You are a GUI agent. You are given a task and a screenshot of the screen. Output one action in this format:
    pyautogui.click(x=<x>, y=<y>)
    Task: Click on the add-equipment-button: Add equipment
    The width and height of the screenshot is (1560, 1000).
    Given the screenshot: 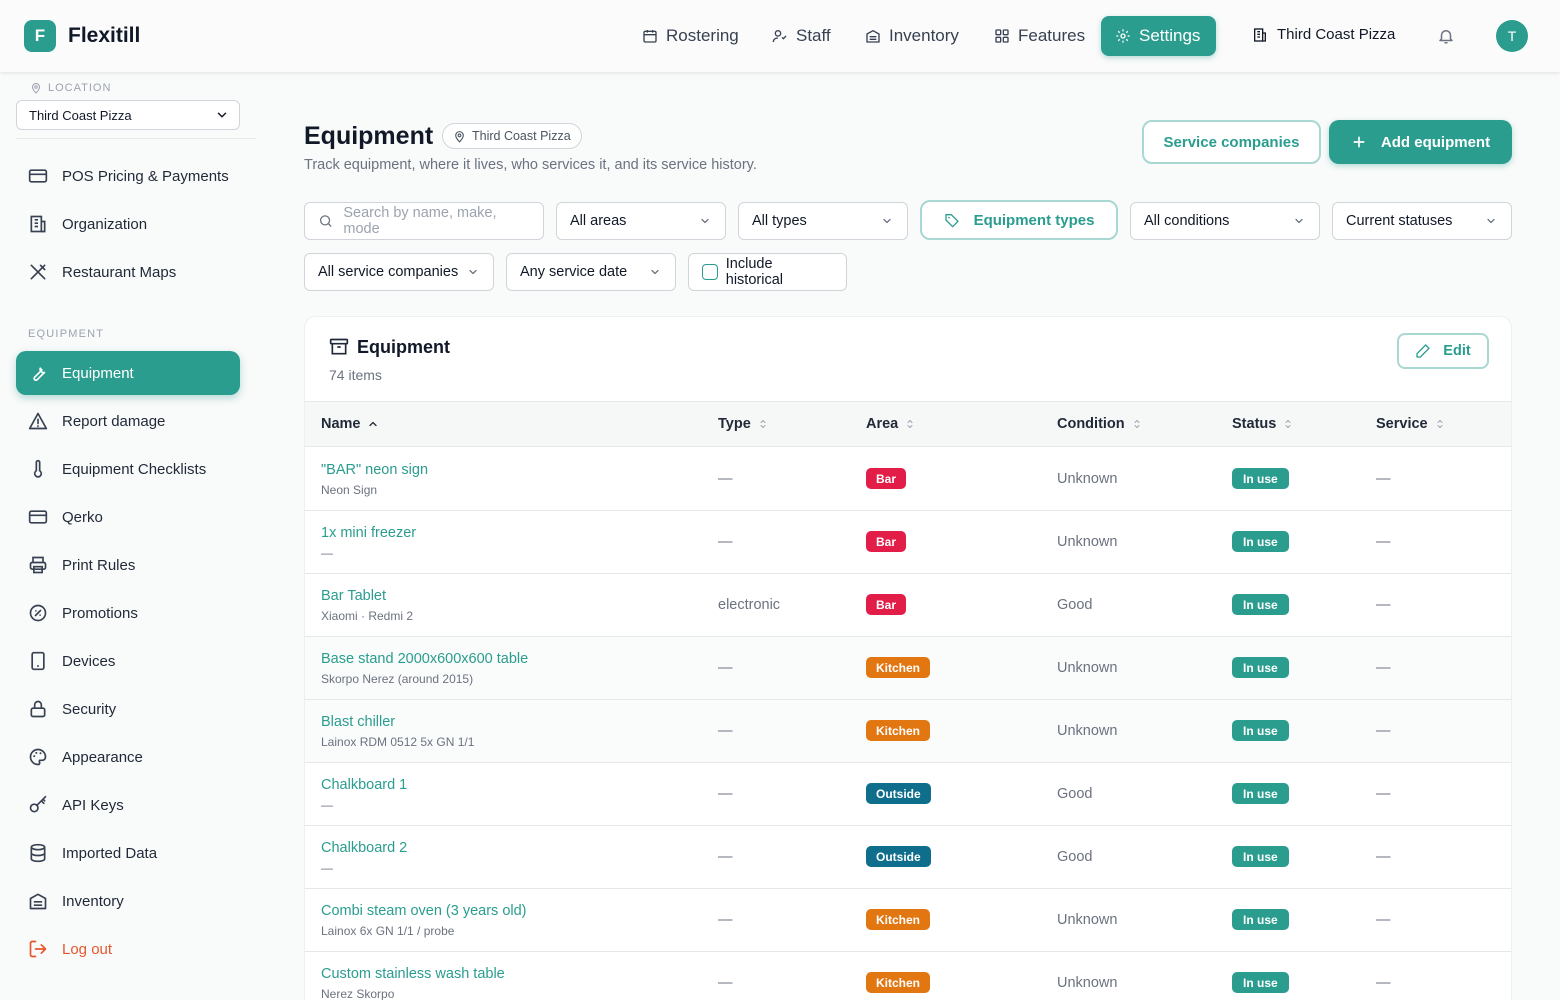 What is the action you would take?
    pyautogui.click(x=1420, y=142)
    